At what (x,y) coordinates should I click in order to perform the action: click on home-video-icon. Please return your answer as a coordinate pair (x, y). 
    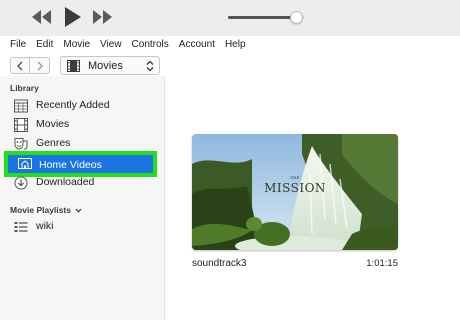
    Looking at the image, I should click on (25, 163).